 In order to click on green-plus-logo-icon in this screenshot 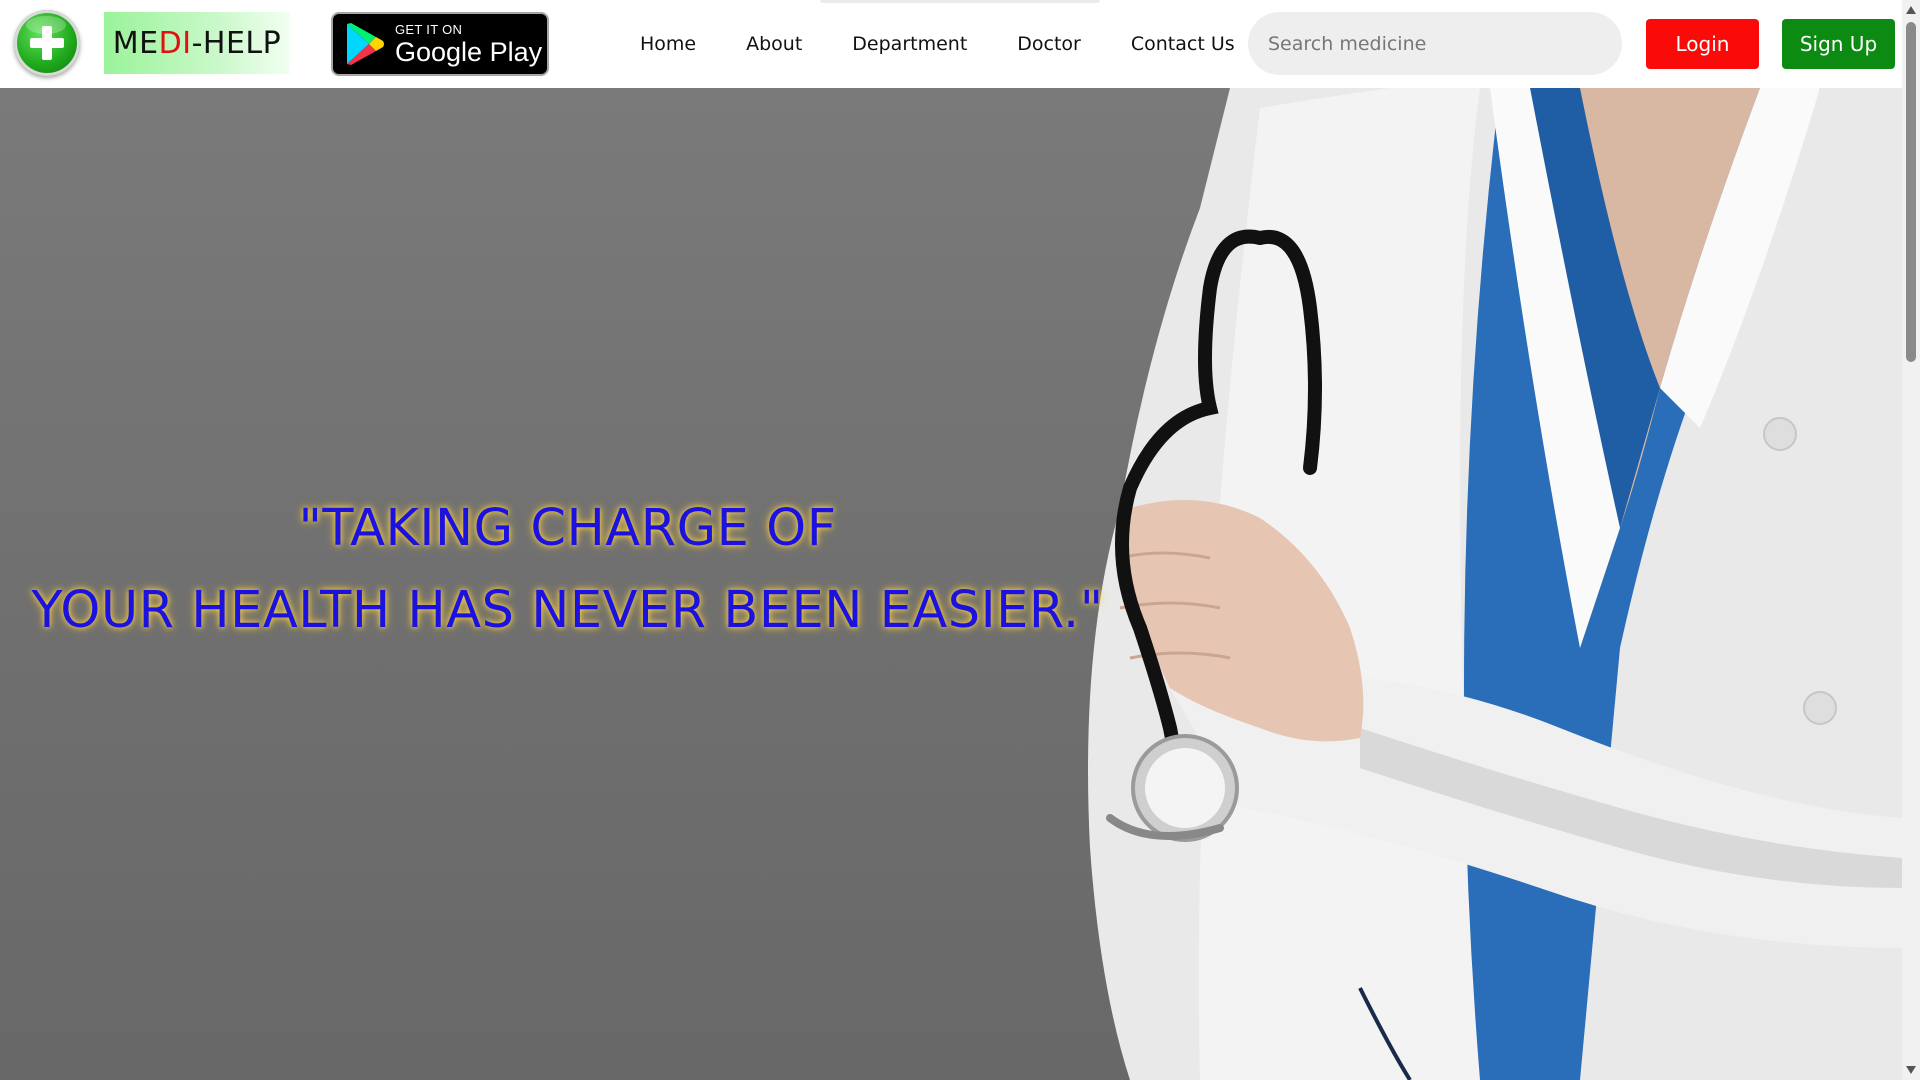, I will do `click(47, 43)`.